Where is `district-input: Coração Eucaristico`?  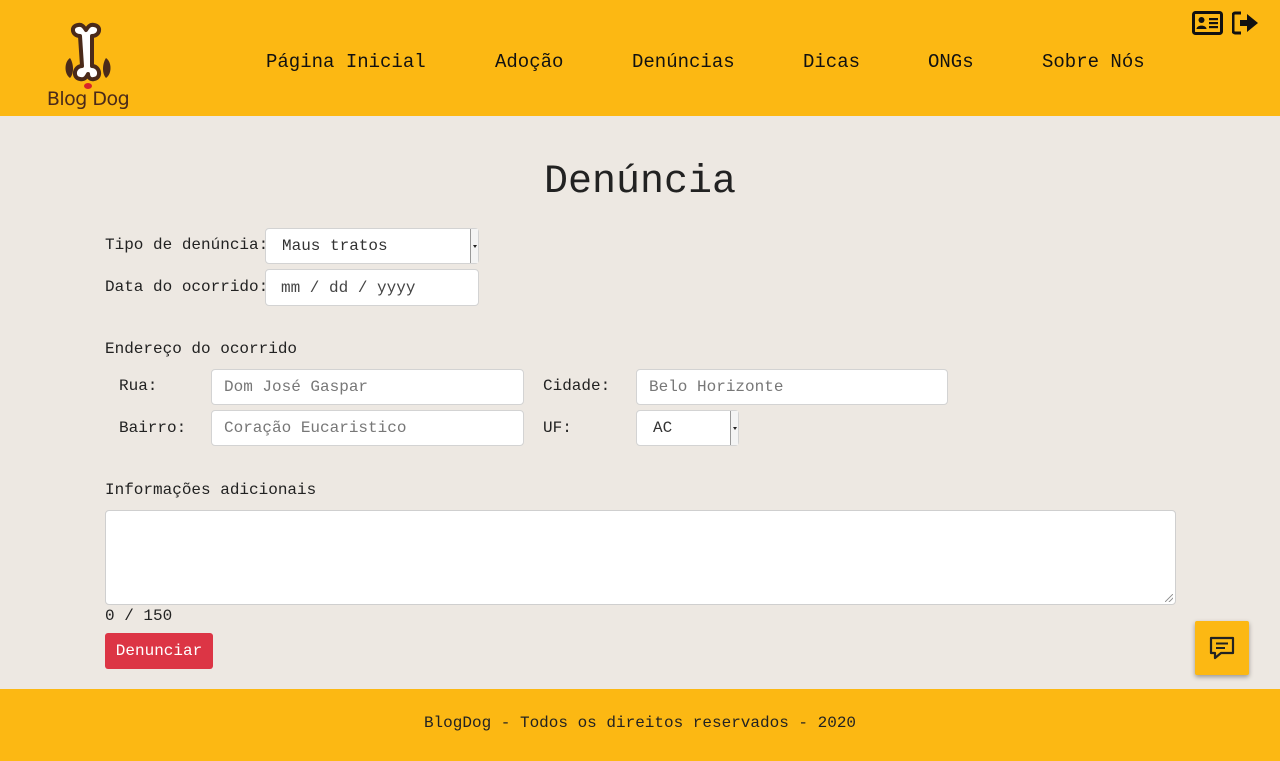
district-input: Coração Eucaristico is located at coordinates (367, 428).